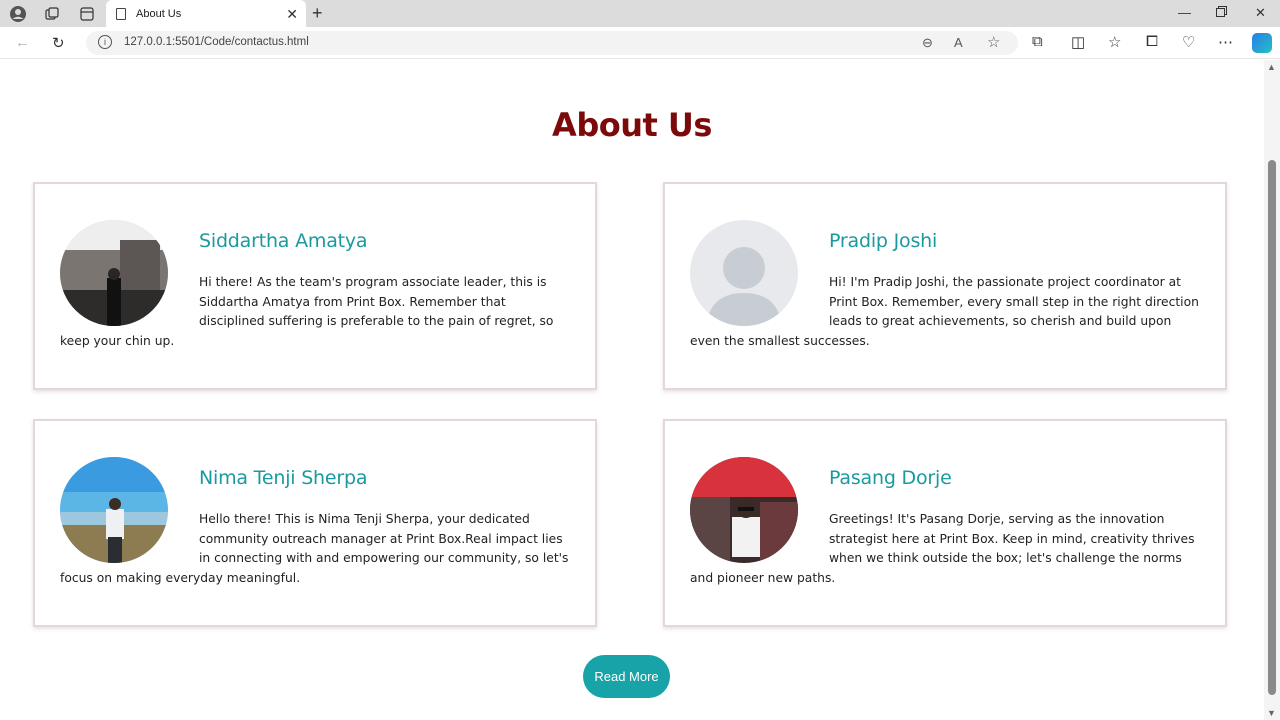  Describe the element at coordinates (958, 42) in the screenshot. I see `read-aloud-icon: A` at that location.